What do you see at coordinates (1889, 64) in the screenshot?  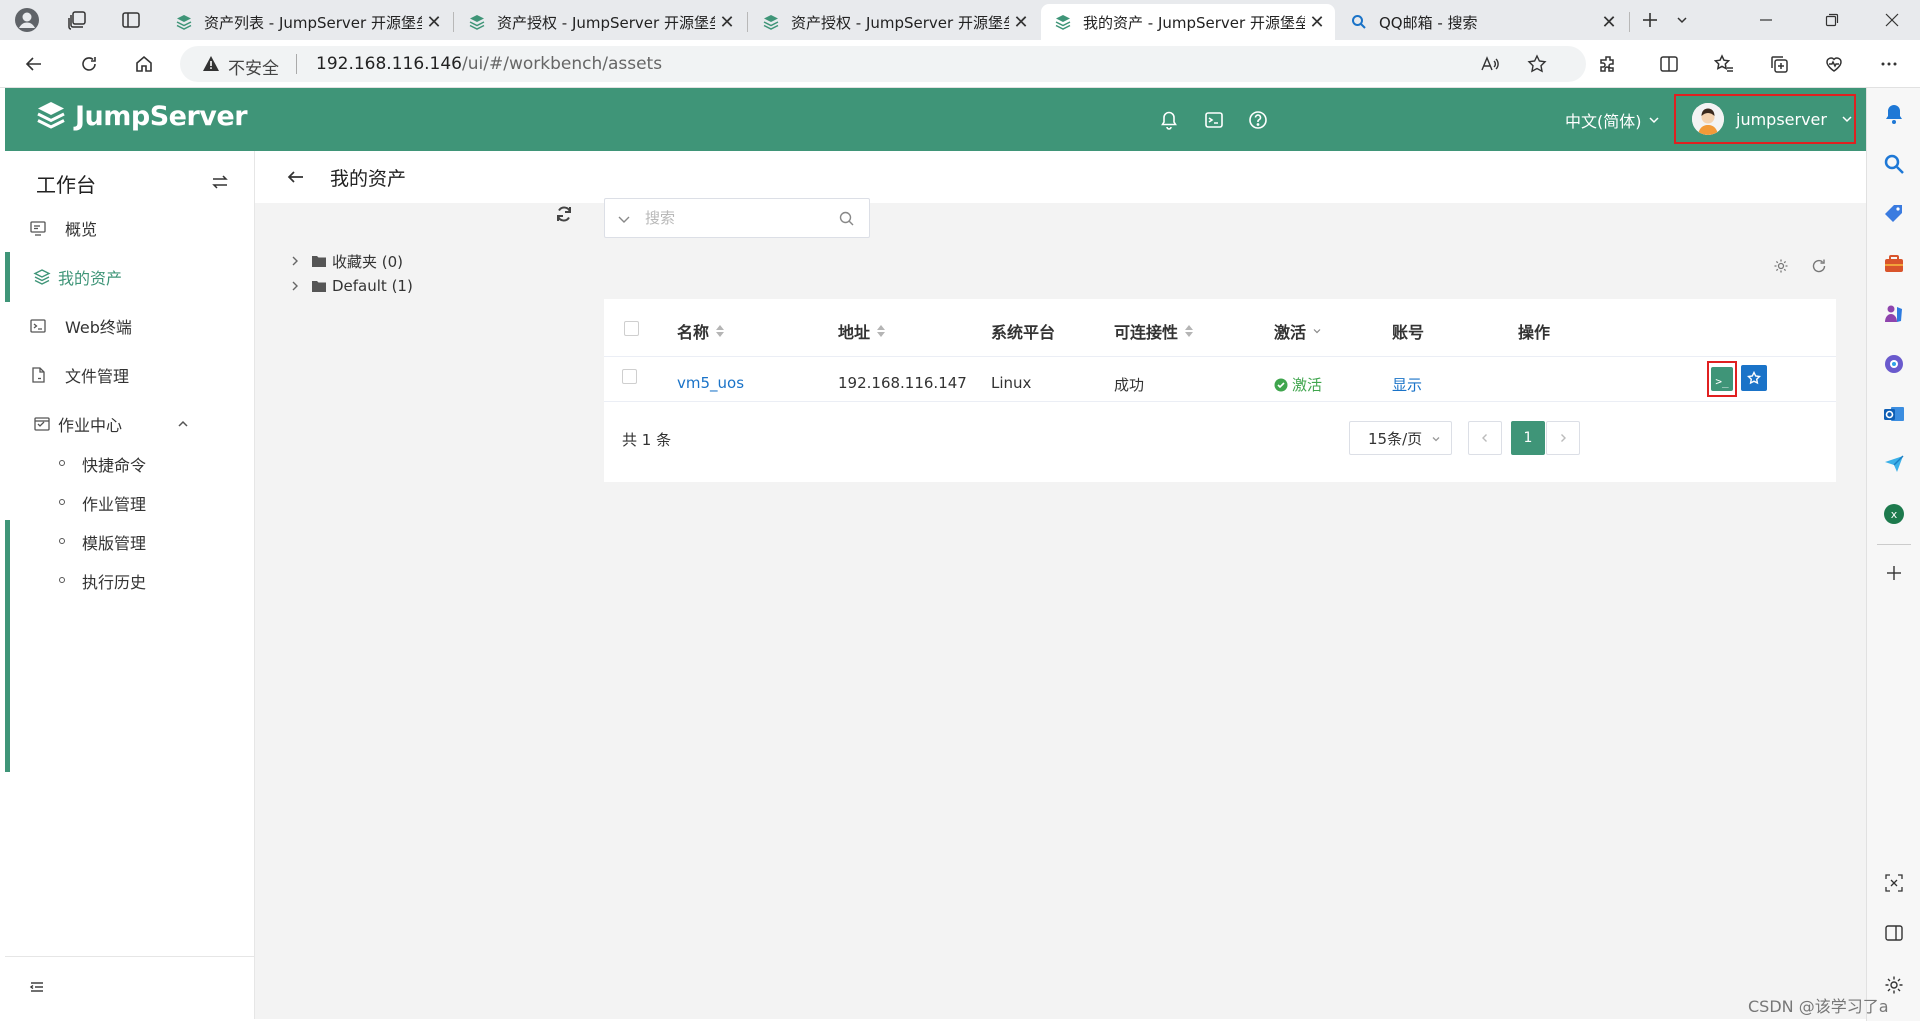 I see `more-menu-icon` at bounding box center [1889, 64].